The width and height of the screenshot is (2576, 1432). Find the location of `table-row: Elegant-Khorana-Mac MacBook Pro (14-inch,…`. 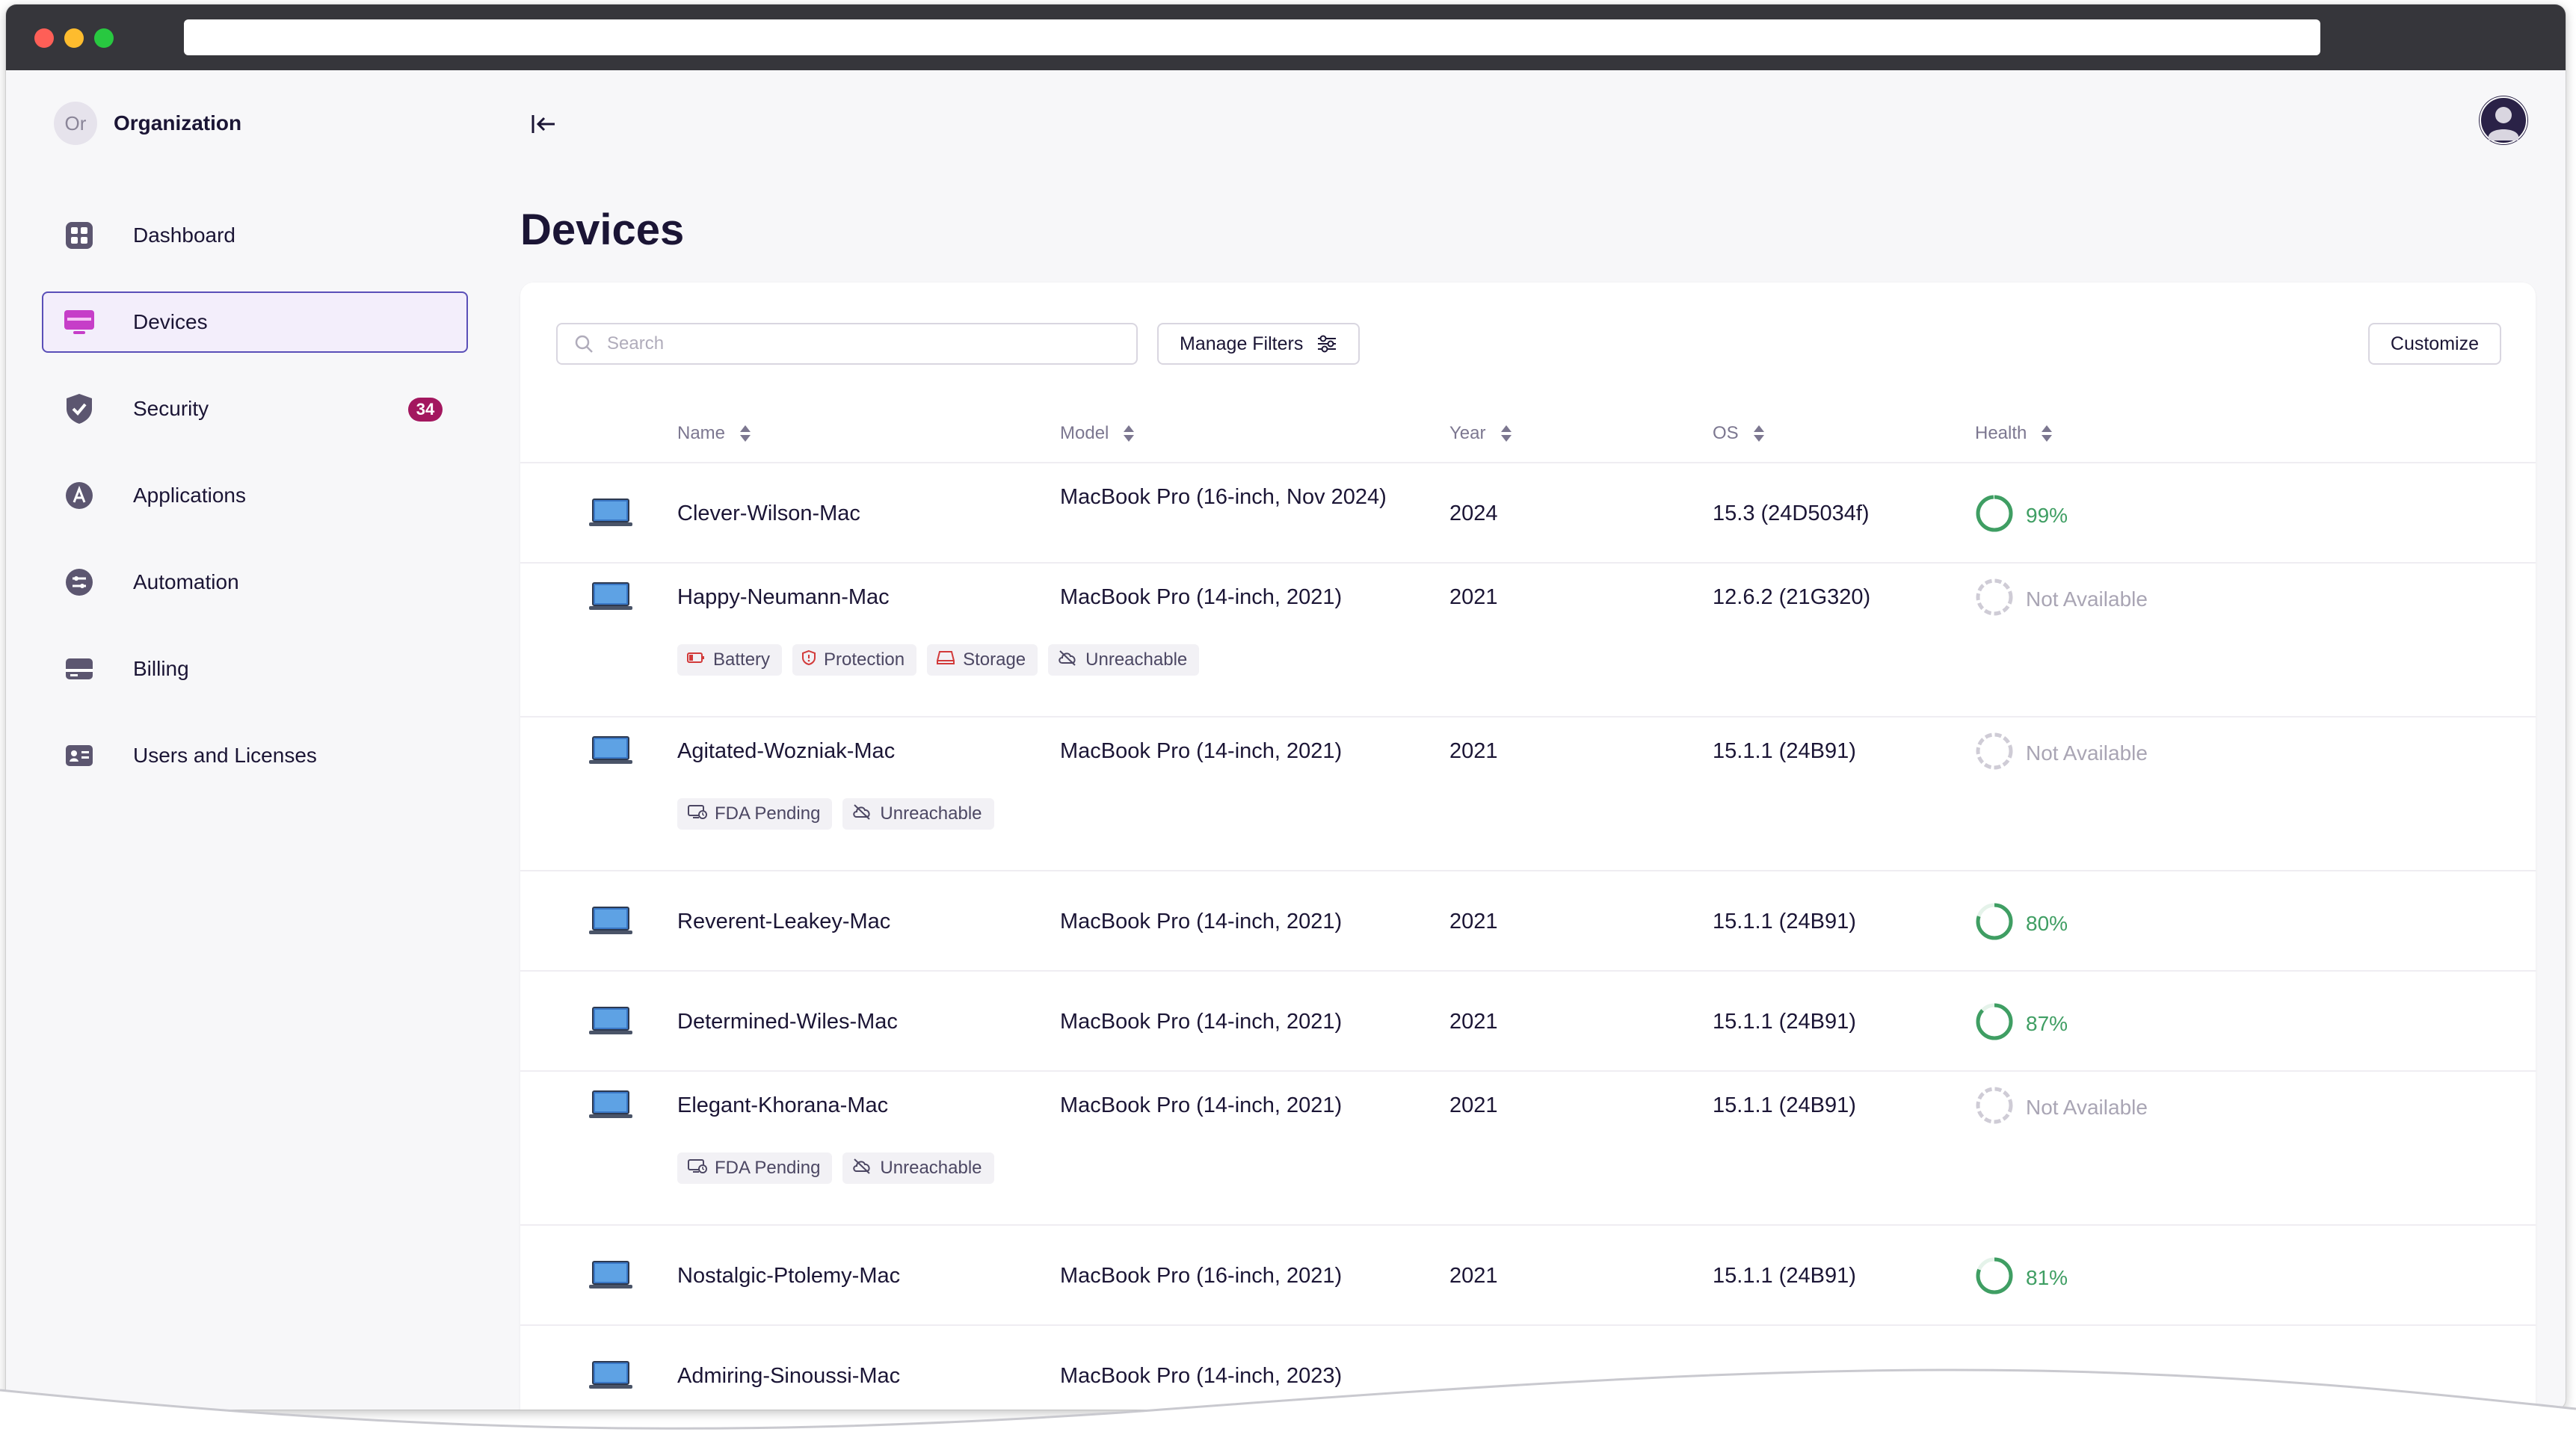

table-row: Elegant-Khorana-Mac MacBook Pro (14-inch,… is located at coordinates (1528, 1149).